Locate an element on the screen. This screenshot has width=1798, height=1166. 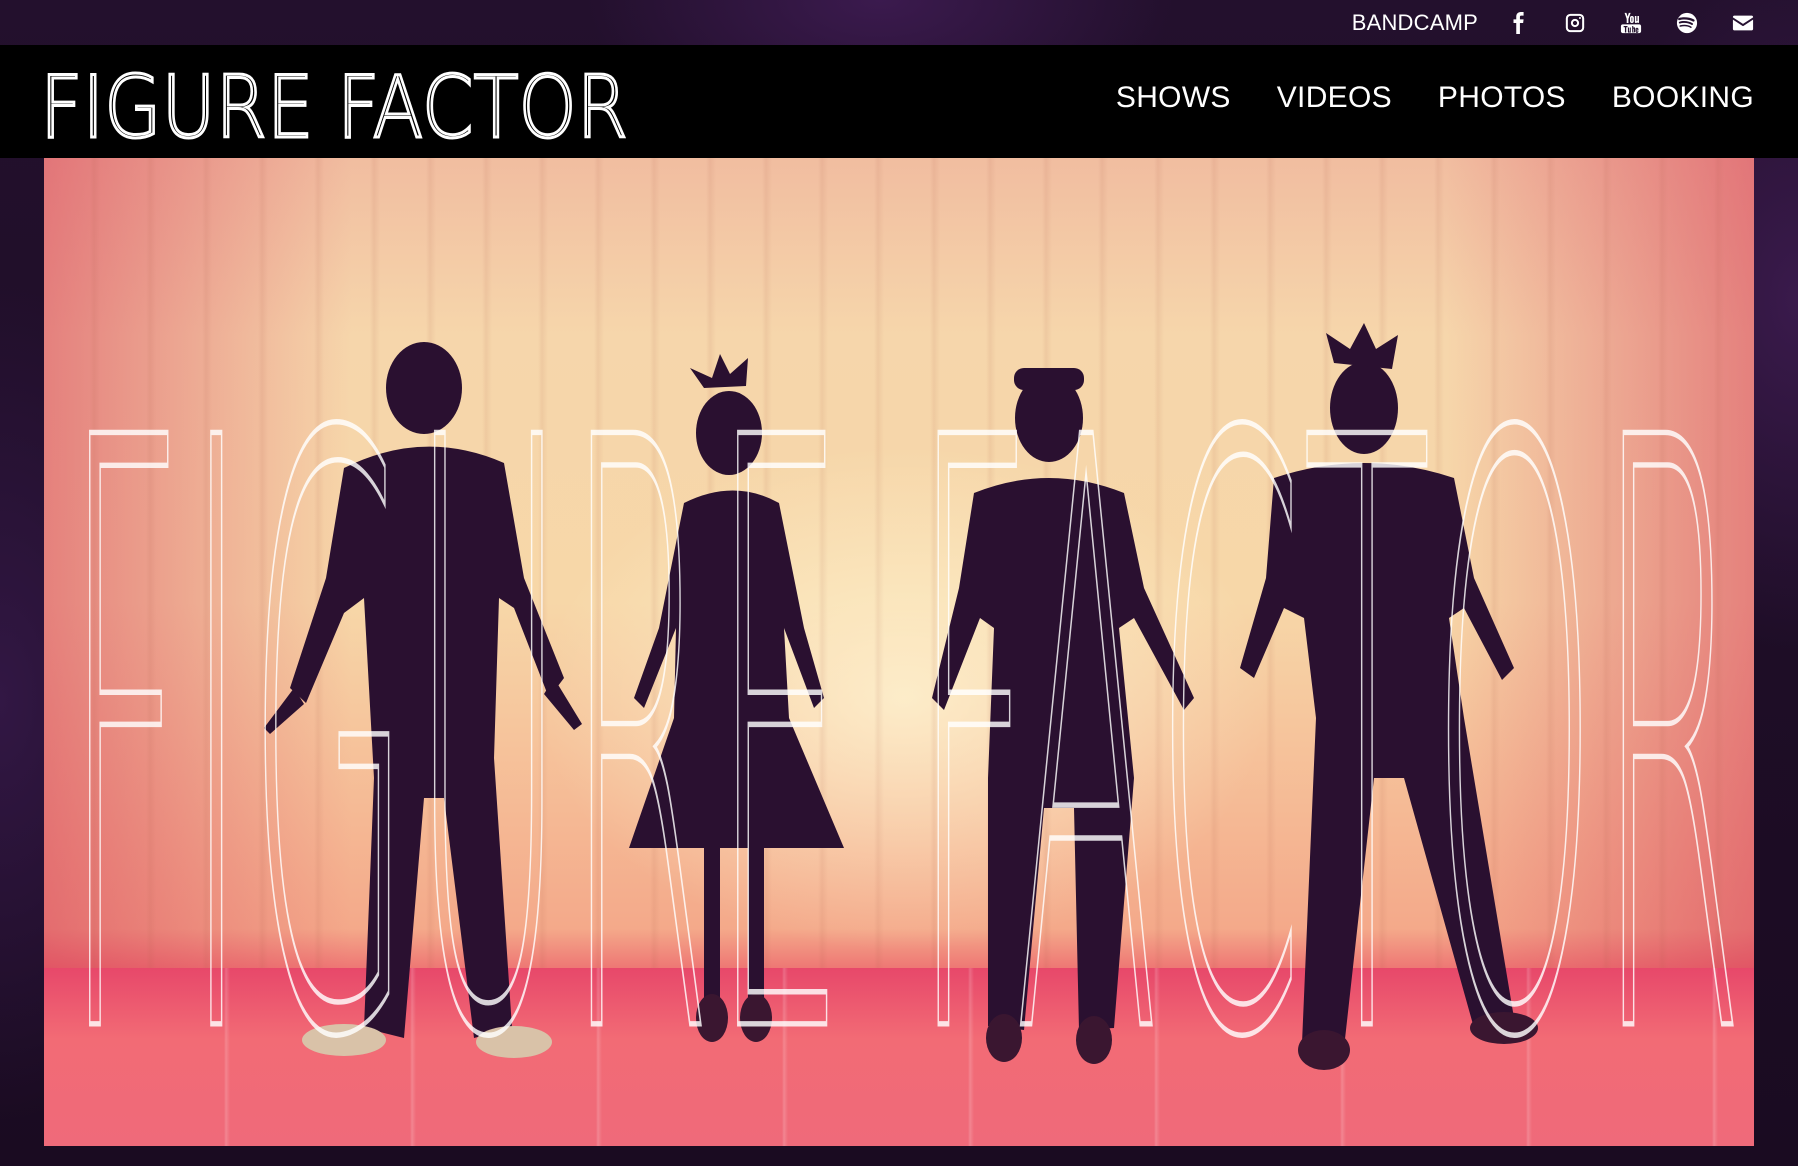
logo-text: FIGURE FACTOR is located at coordinates (334, 103).